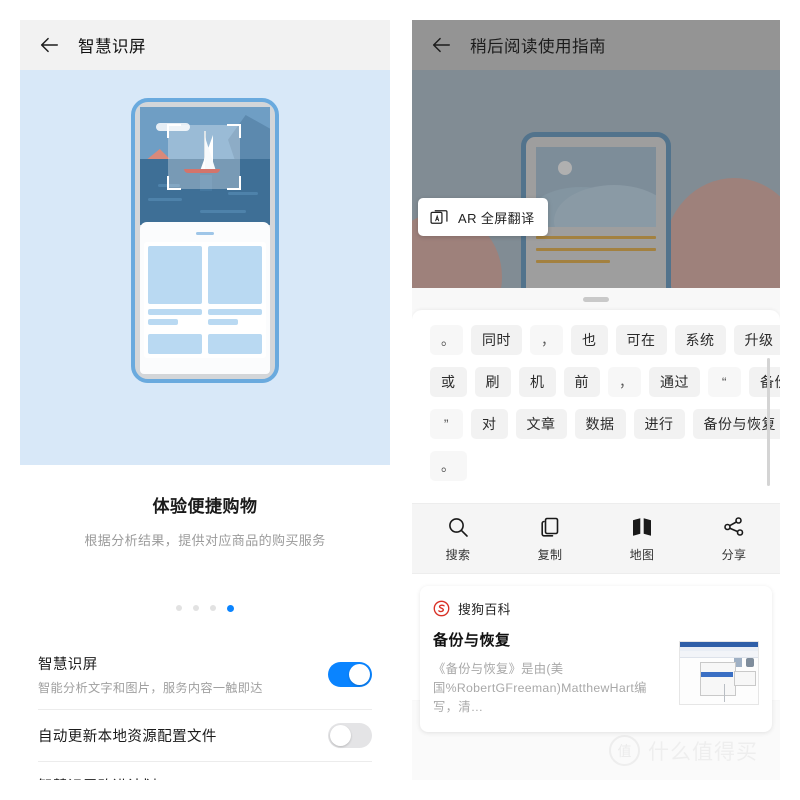 The height and width of the screenshot is (800, 800). I want to click on toggle-auto-update, so click(350, 736).